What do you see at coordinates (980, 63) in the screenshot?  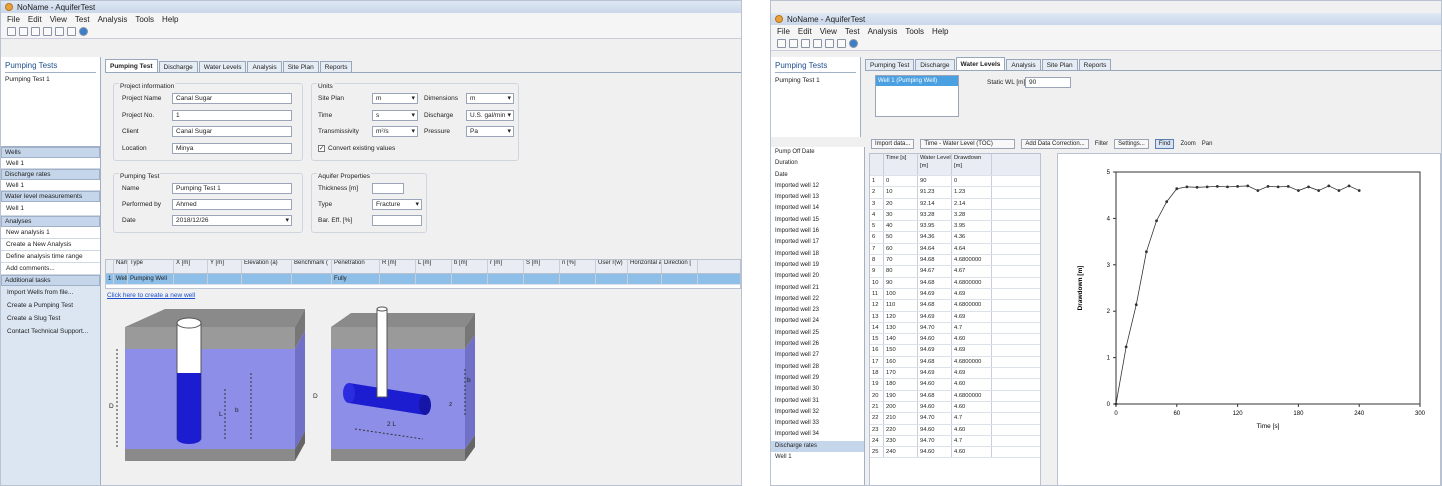 I see `tab-water-levels: Water Levels` at bounding box center [980, 63].